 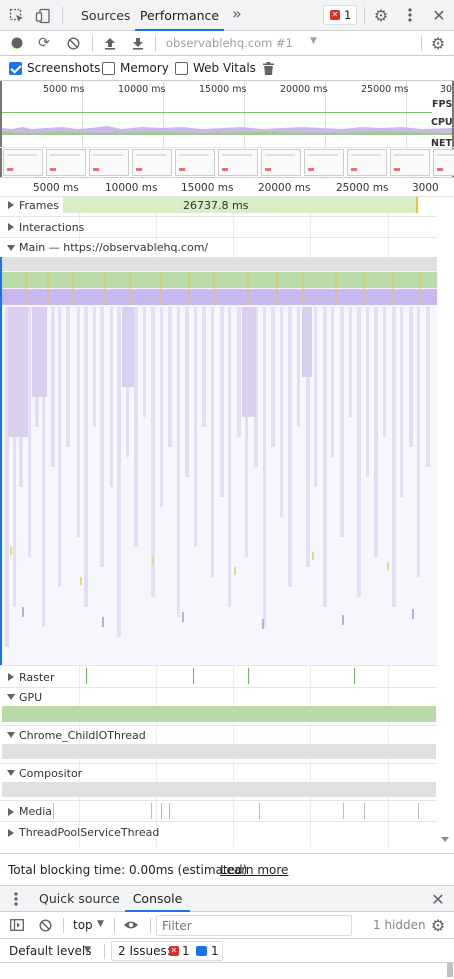 I want to click on screenshots-checkbox, so click(x=15, y=68).